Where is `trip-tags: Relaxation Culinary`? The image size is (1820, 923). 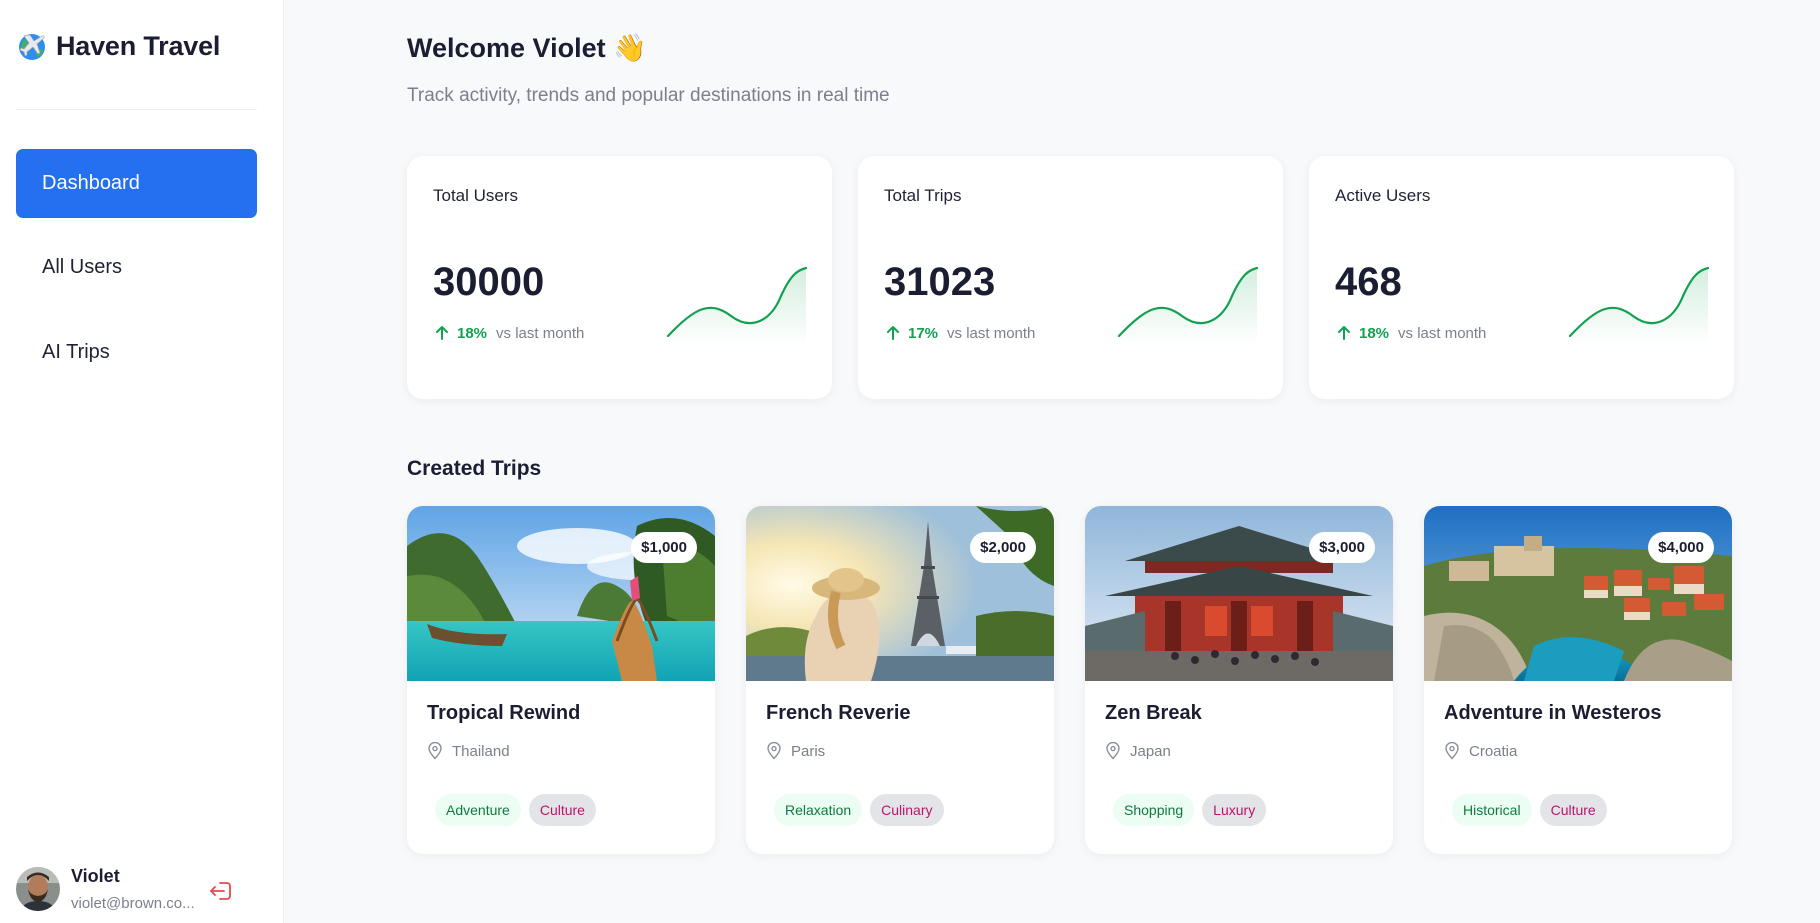
trip-tags: Relaxation Culinary is located at coordinates (859, 810).